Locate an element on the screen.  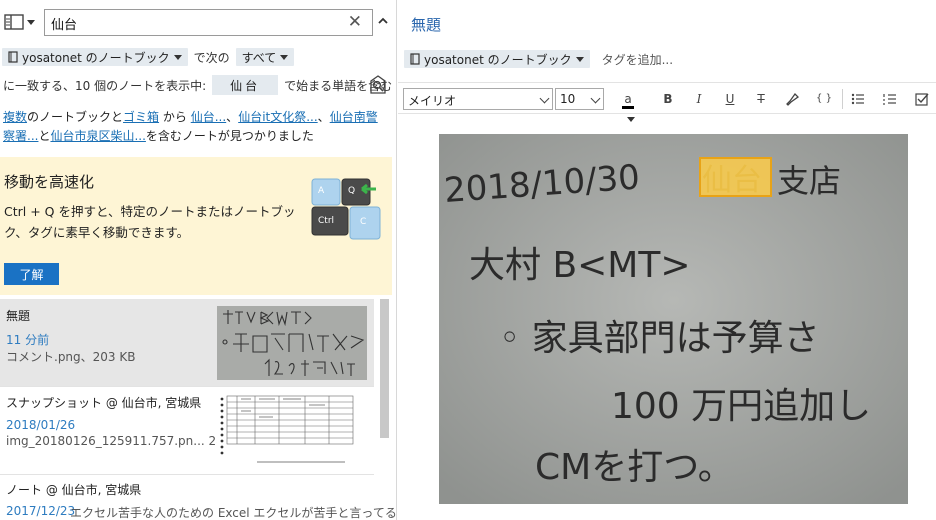
note-date: 2018/01/26 is located at coordinates (41, 425).